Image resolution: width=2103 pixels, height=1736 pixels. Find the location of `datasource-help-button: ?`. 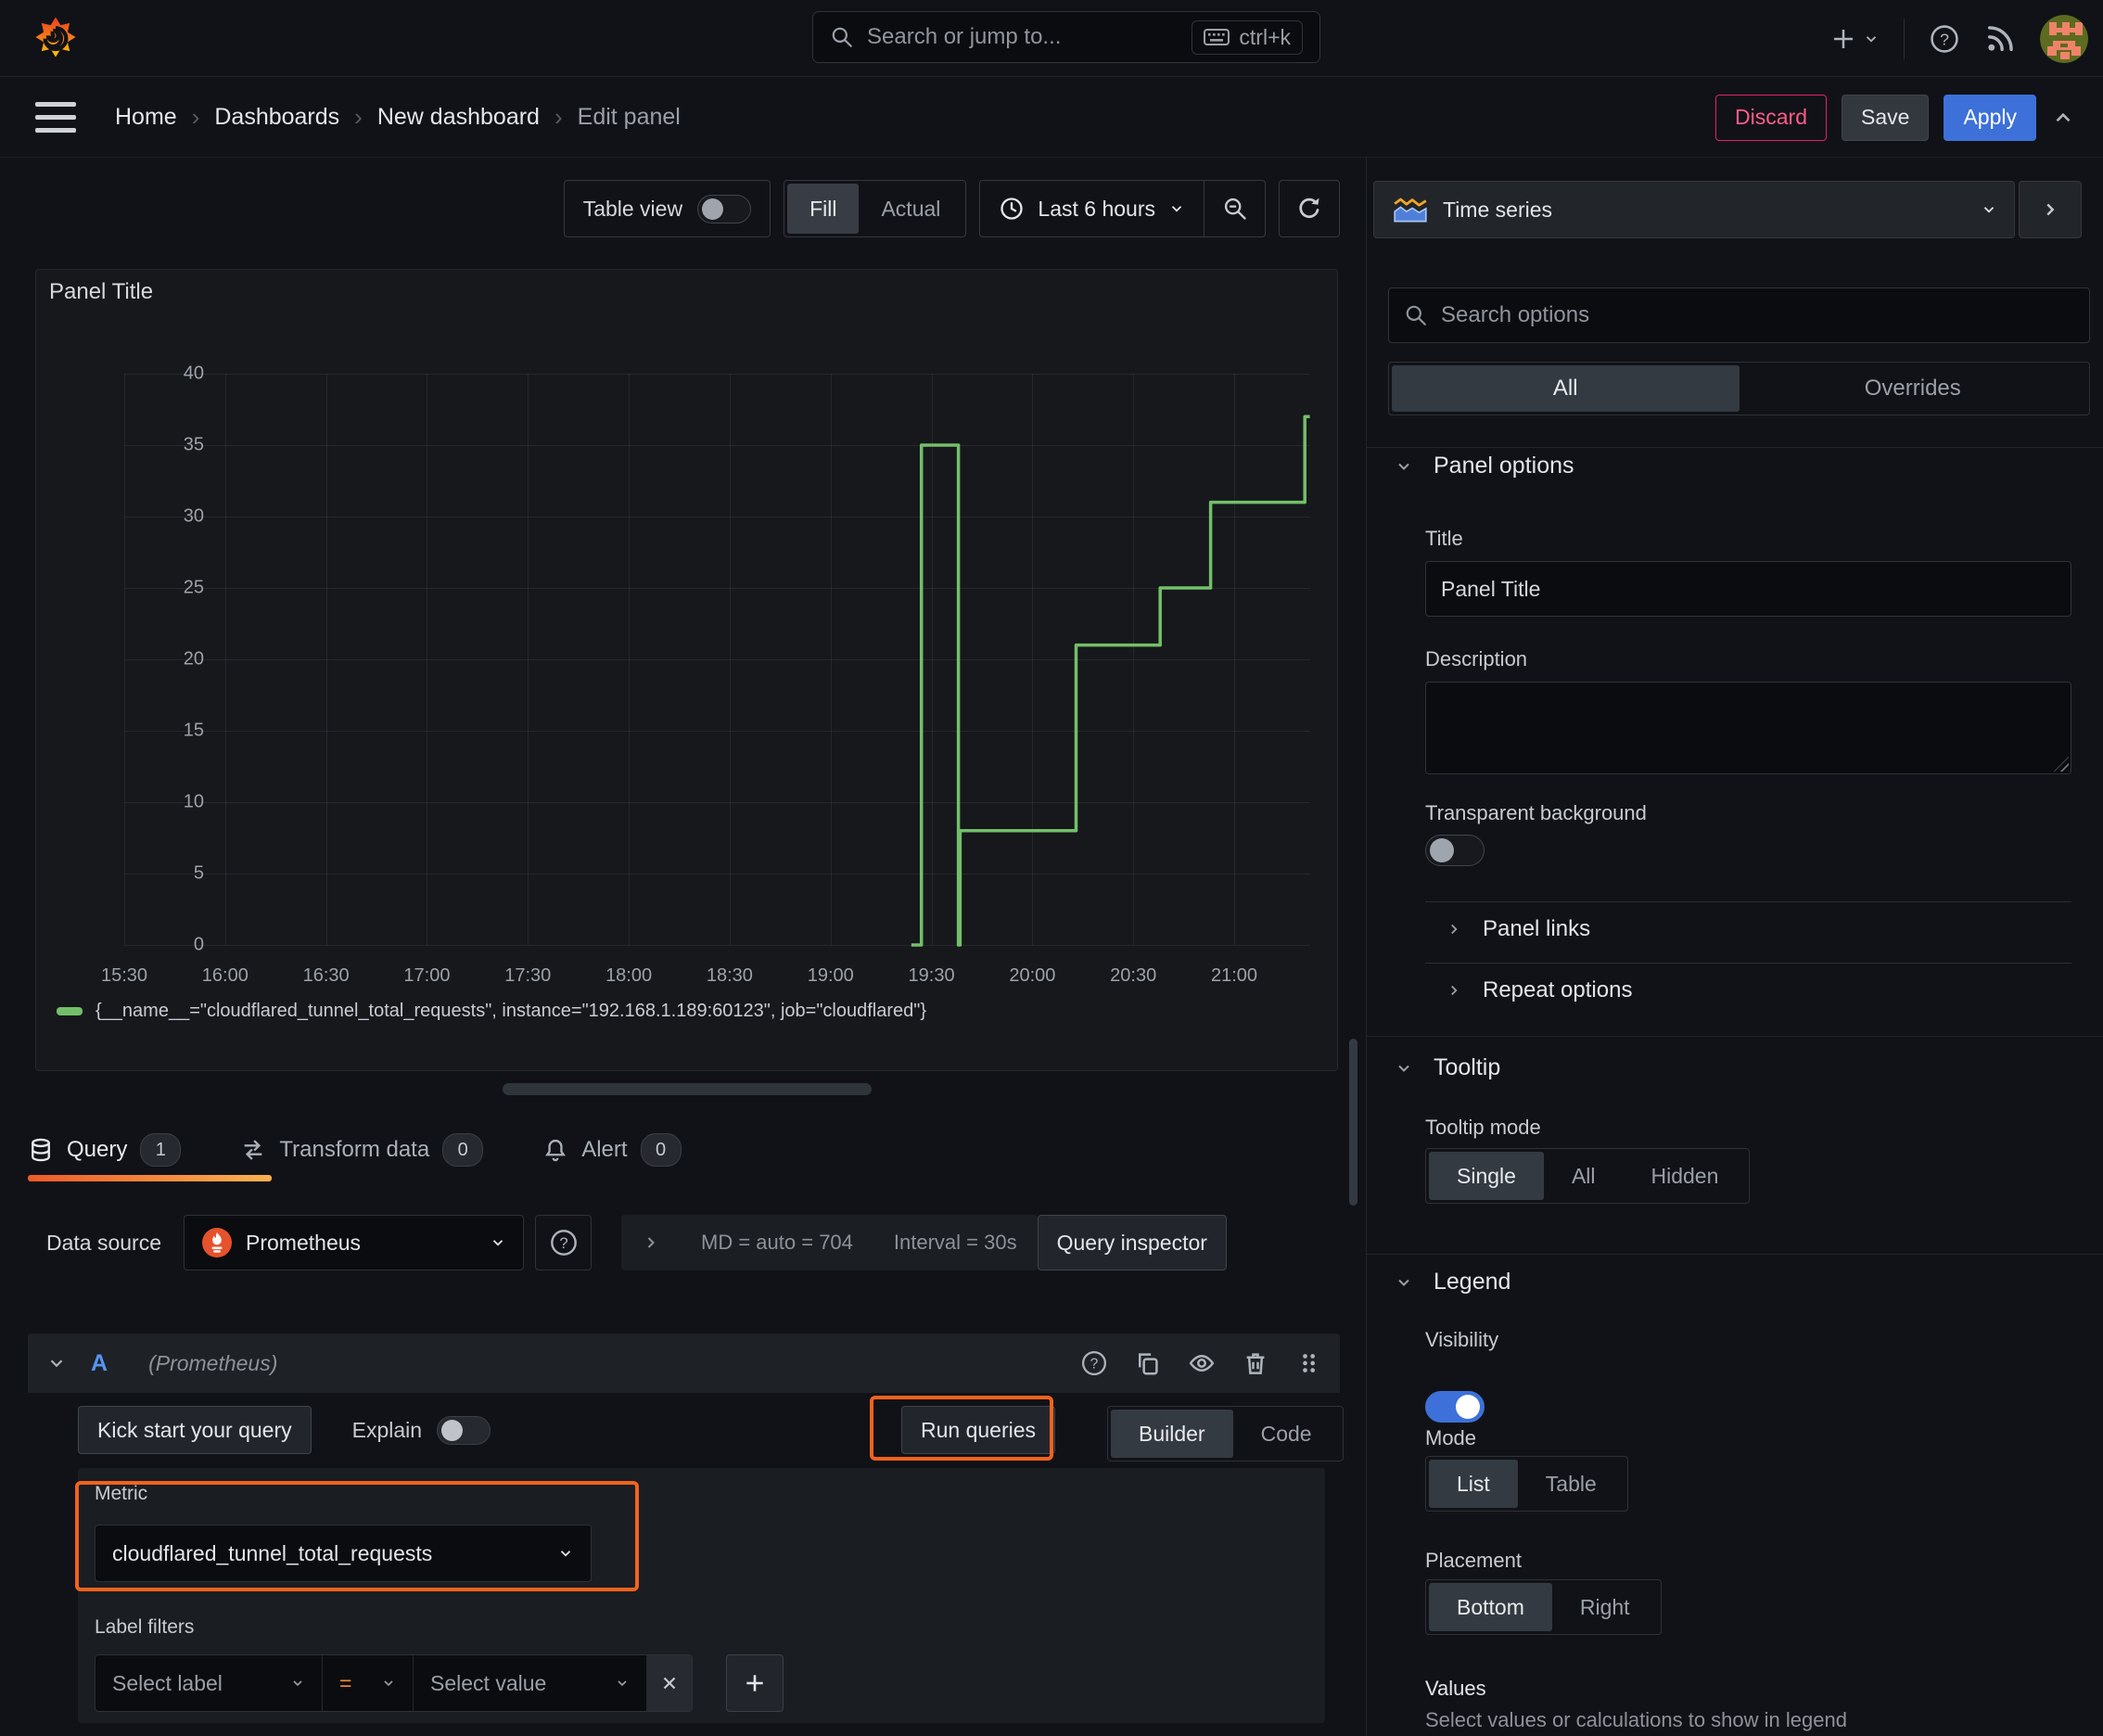

datasource-help-button: ? is located at coordinates (564, 1242).